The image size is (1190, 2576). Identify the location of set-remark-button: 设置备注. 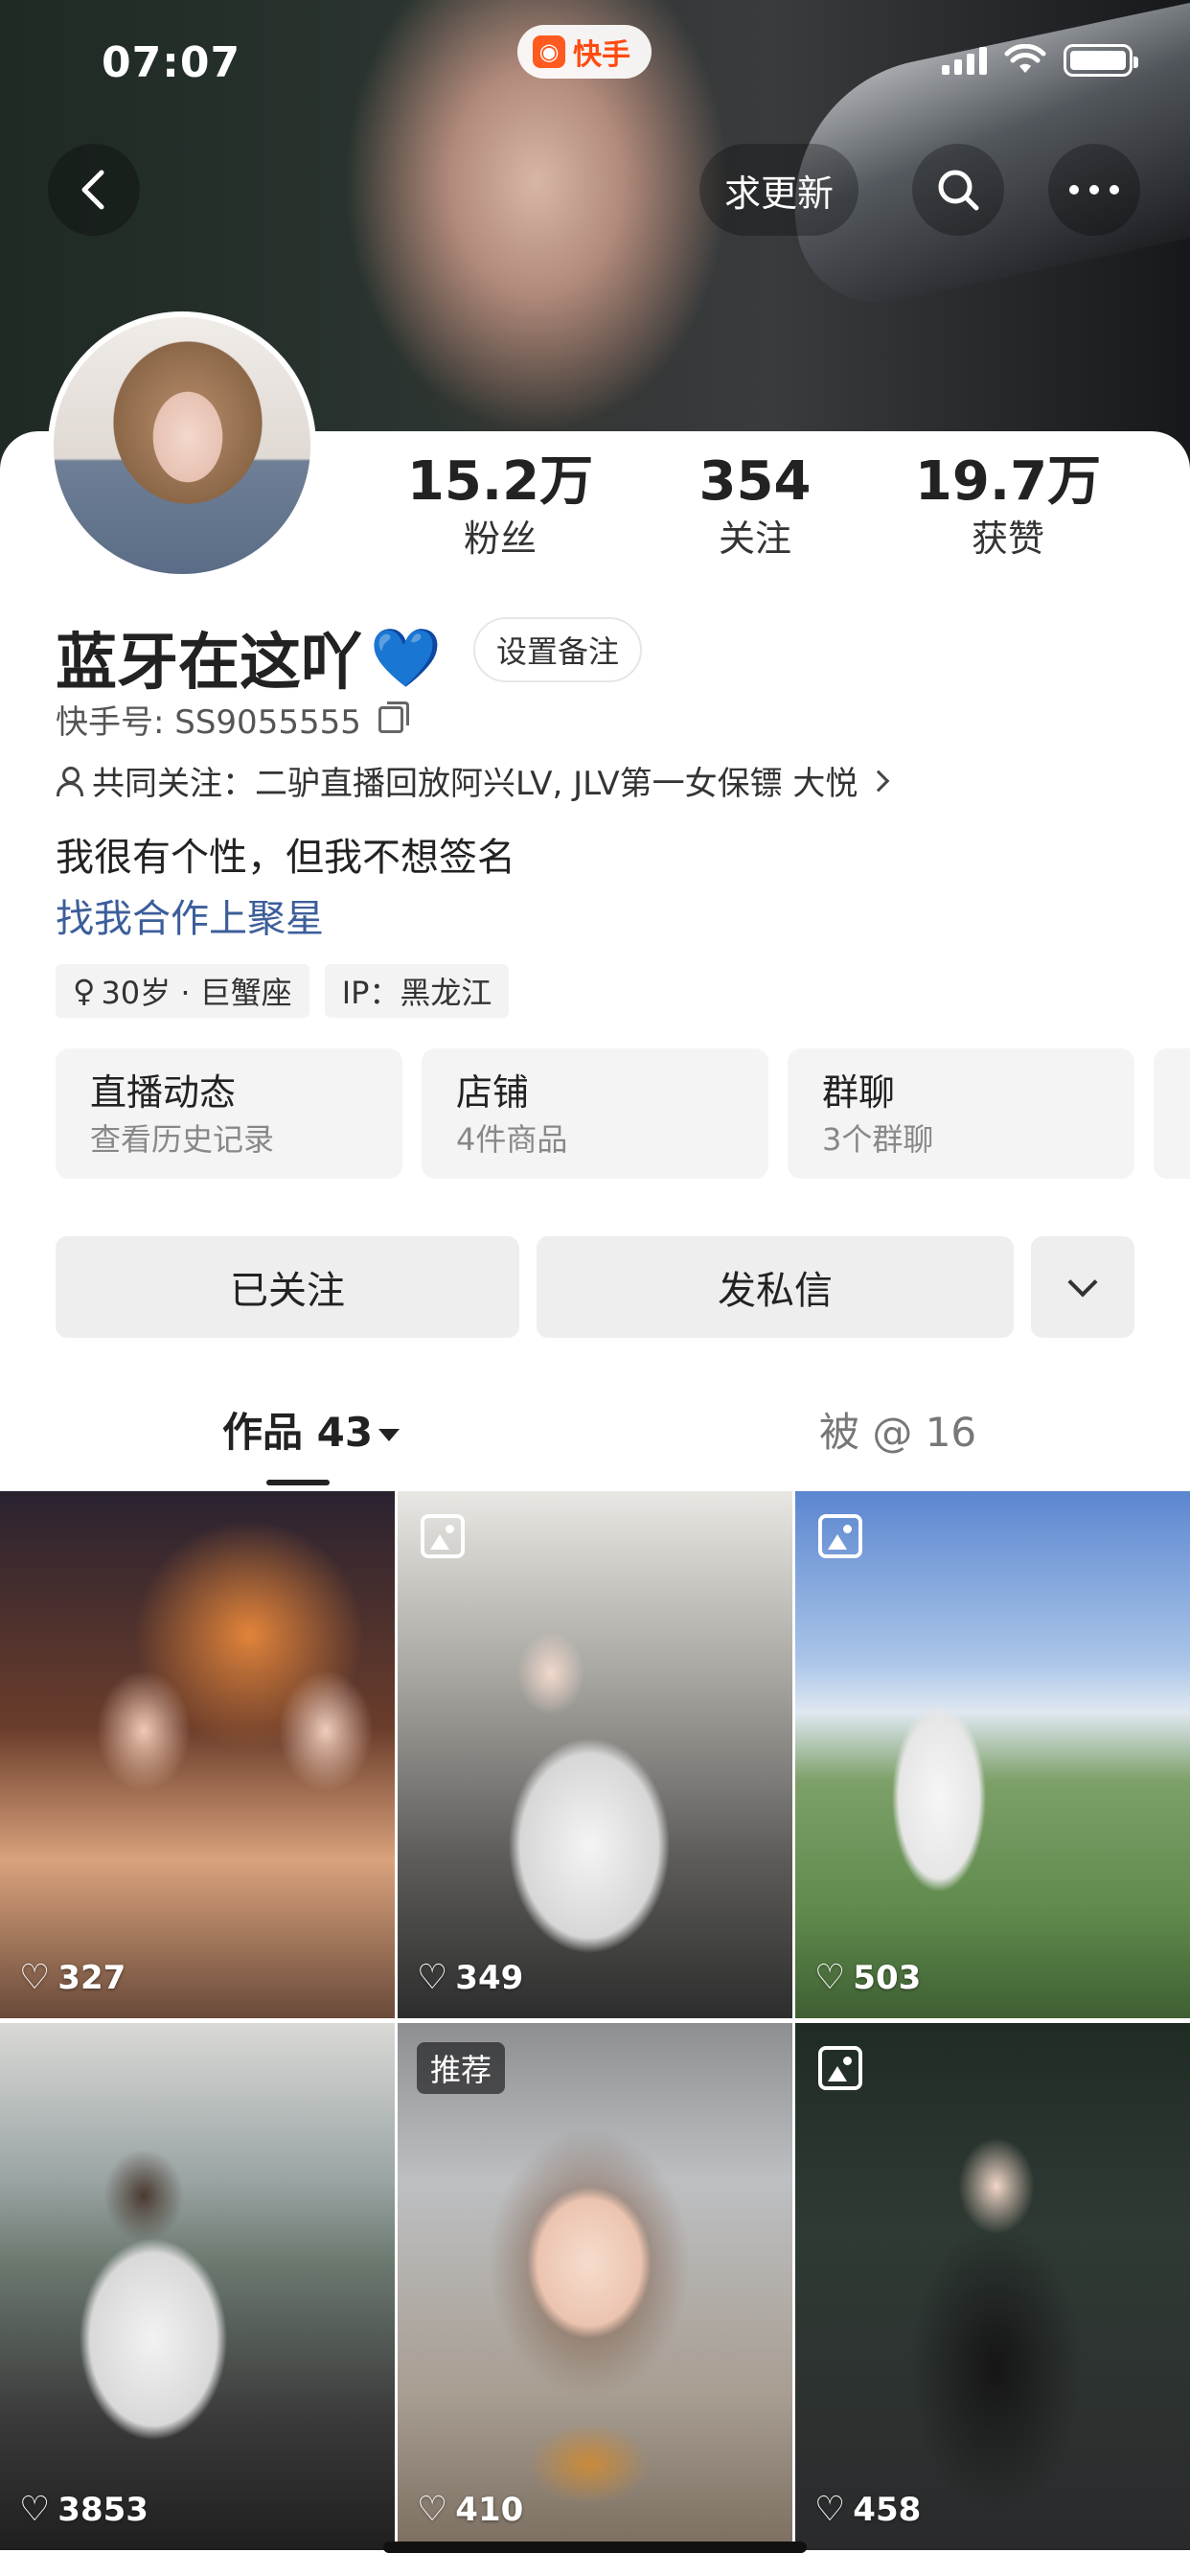
(558, 649).